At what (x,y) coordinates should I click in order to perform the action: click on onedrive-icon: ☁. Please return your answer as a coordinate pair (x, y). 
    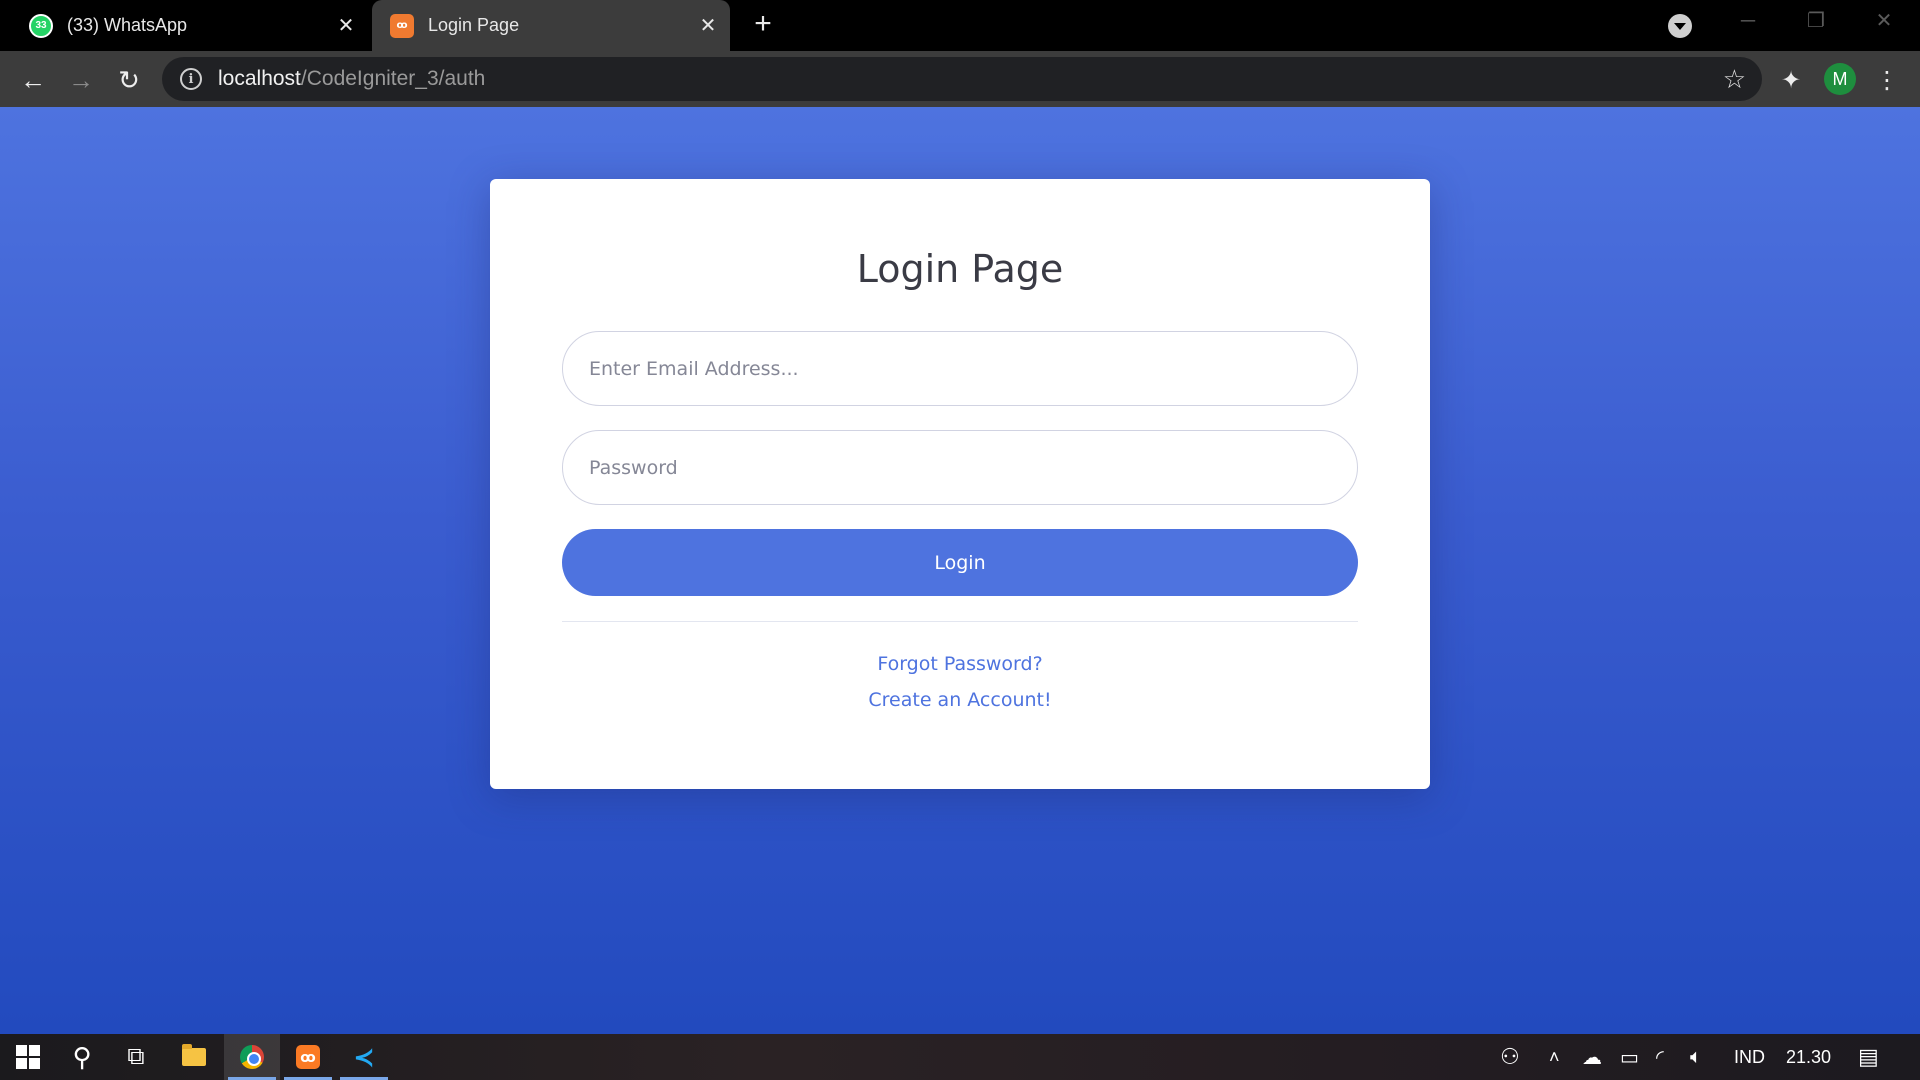
    Looking at the image, I should click on (1592, 1057).